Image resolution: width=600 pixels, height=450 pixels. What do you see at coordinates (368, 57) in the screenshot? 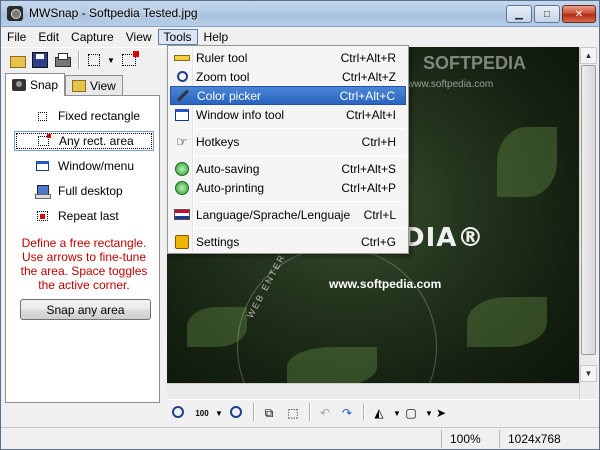
I see `menu-item-shortcut: Ctrl+Alt+R` at bounding box center [368, 57].